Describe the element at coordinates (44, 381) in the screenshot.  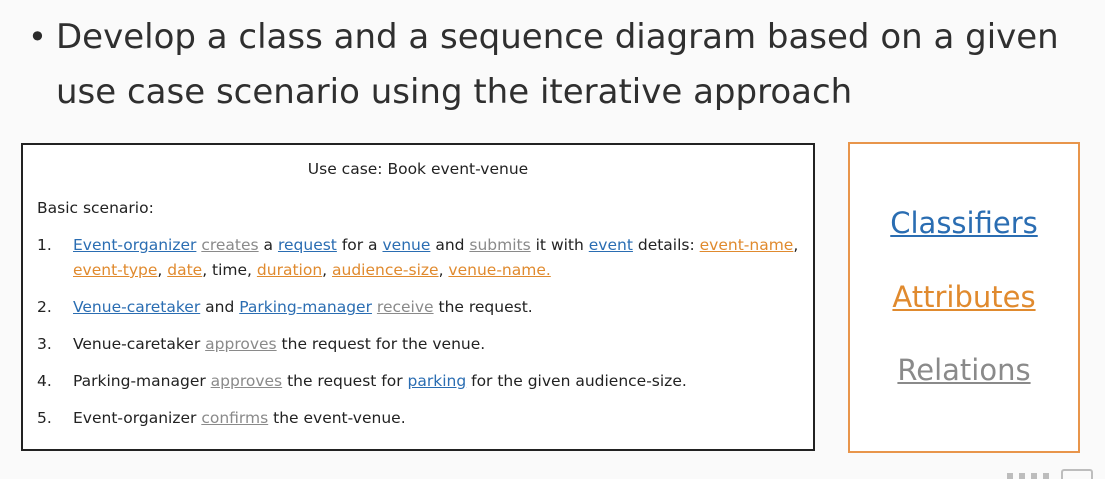
I see `step-number: 4.` at that location.